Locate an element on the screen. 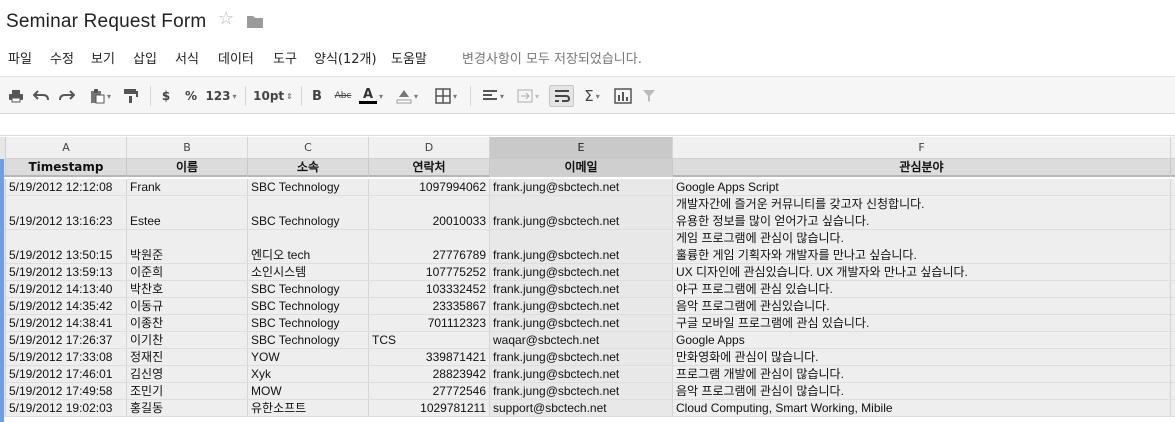 The height and width of the screenshot is (422, 1175). cell-name: 이기찬 is located at coordinates (187, 340).